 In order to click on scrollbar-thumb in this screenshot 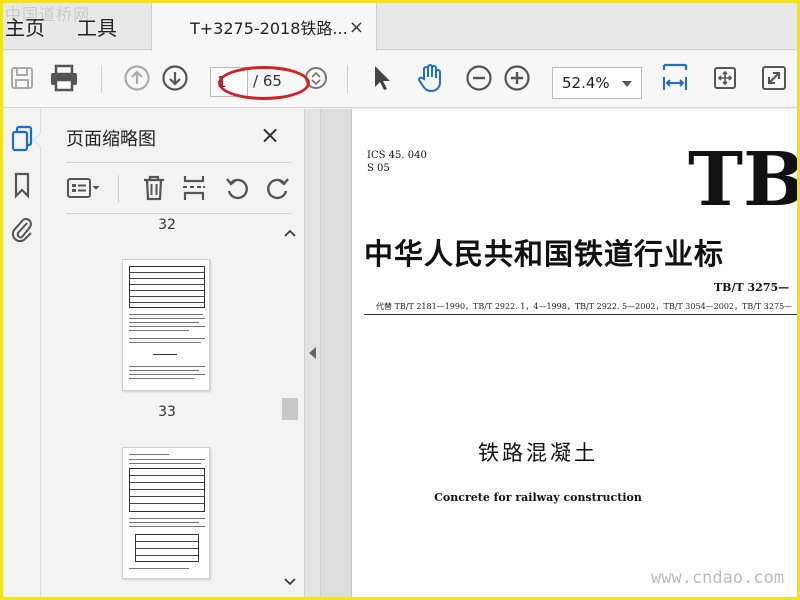, I will do `click(290, 409)`.